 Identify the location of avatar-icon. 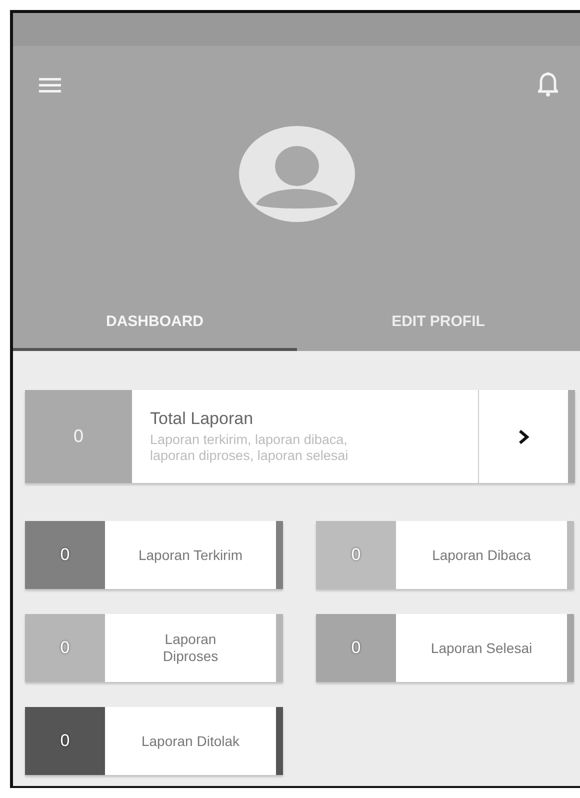
(296, 174).